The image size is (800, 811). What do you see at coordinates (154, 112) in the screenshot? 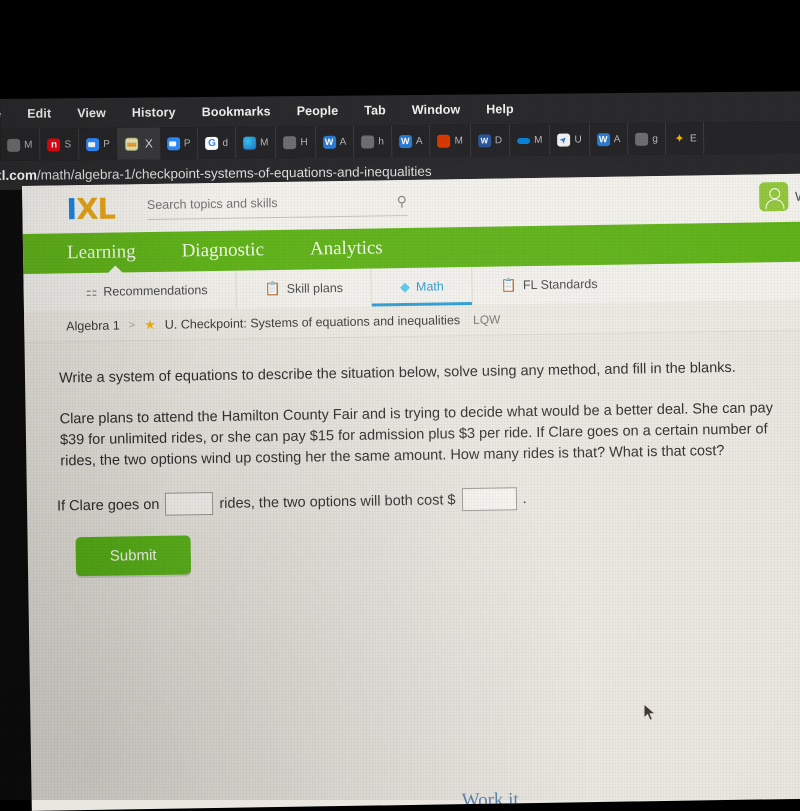
I see `menu-item-history: History` at bounding box center [154, 112].